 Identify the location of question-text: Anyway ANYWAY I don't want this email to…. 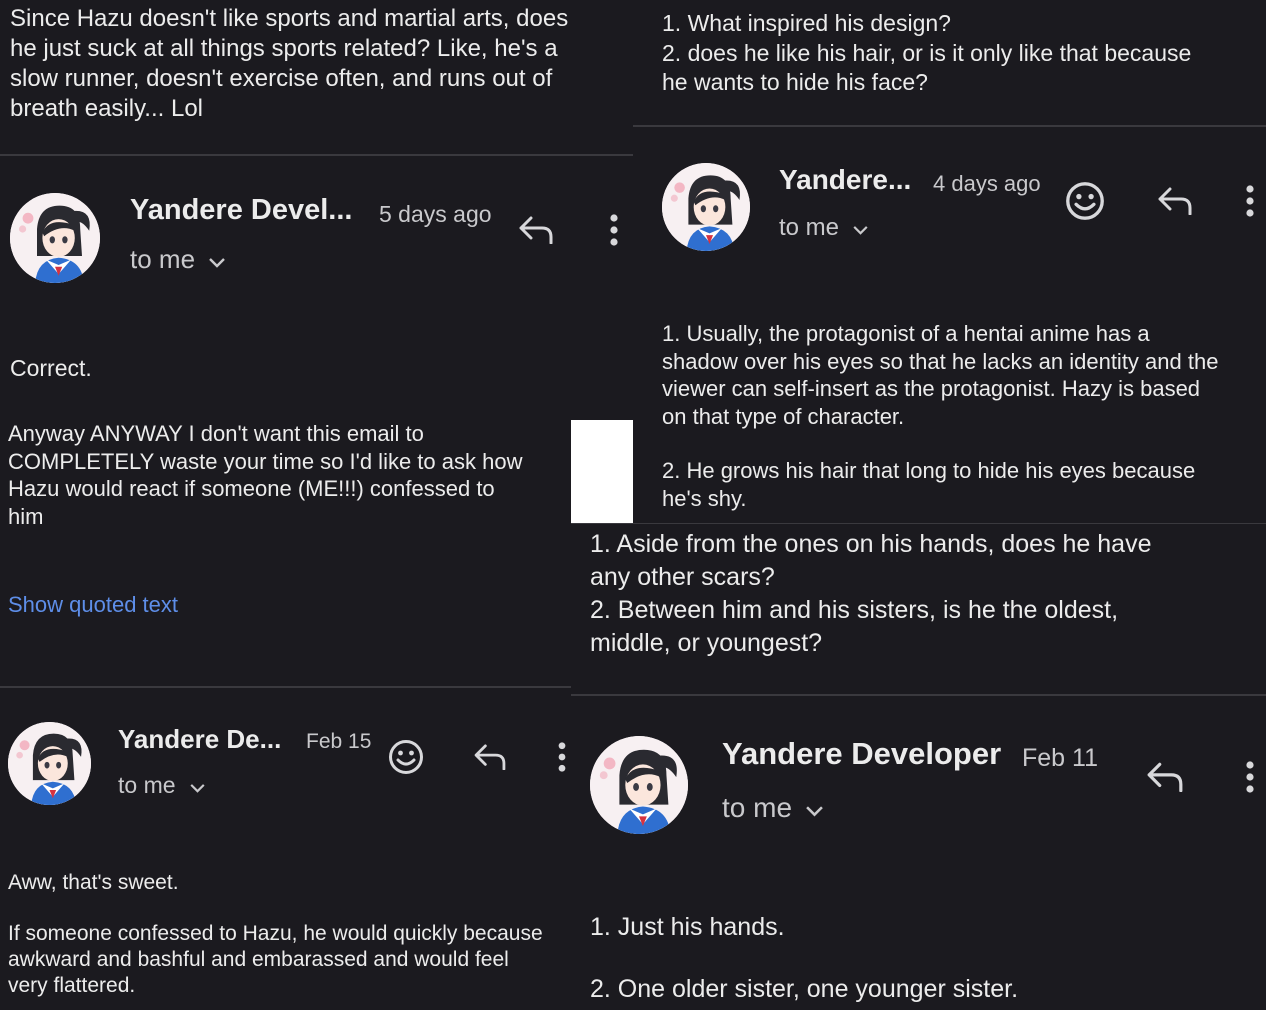
(265, 475).